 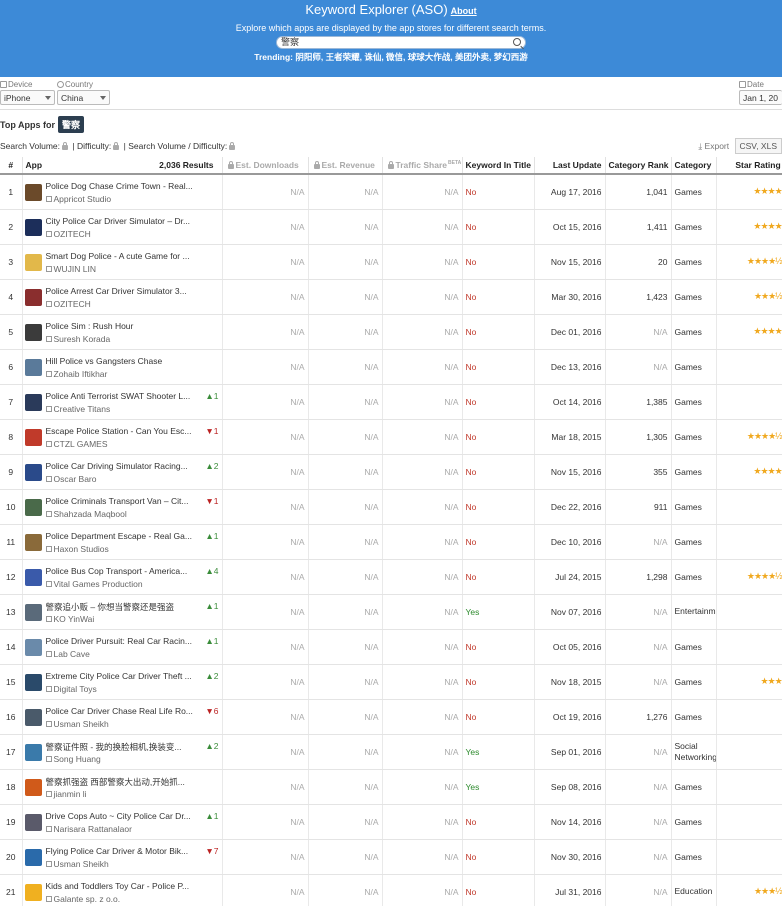 What do you see at coordinates (119, 899) in the screenshot?
I see `developer: Galante sp. z o.o.` at bounding box center [119, 899].